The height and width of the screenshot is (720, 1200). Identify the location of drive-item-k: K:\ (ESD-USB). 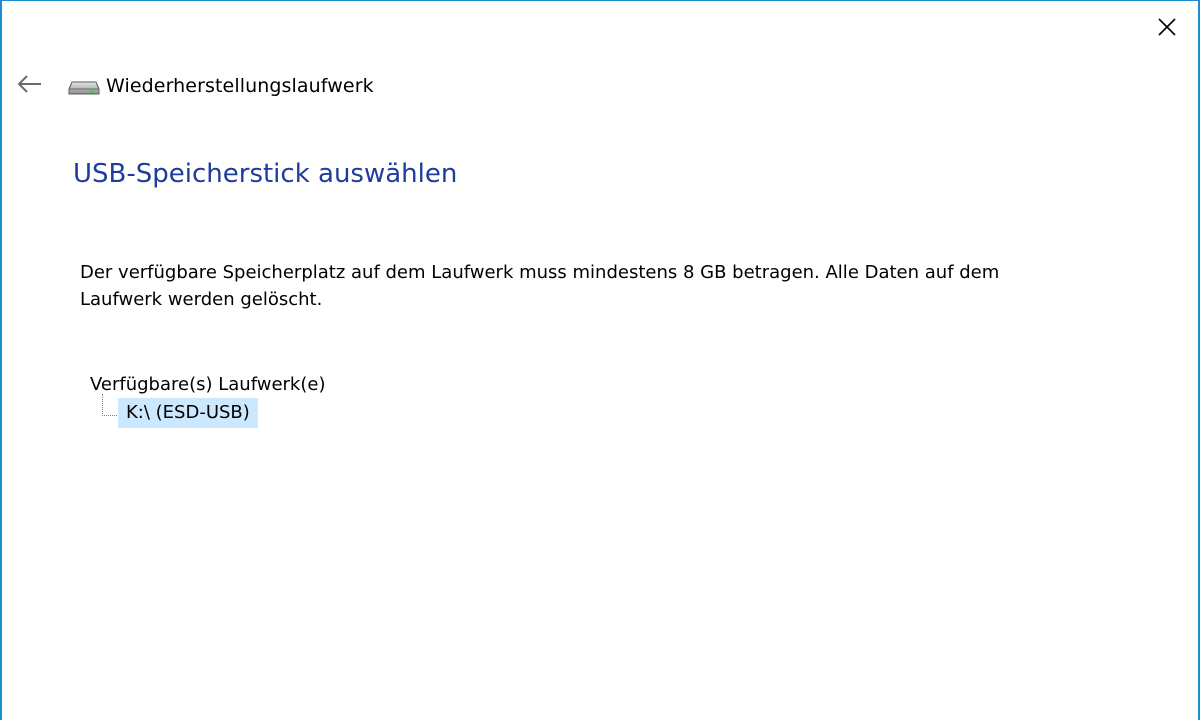
(188, 413).